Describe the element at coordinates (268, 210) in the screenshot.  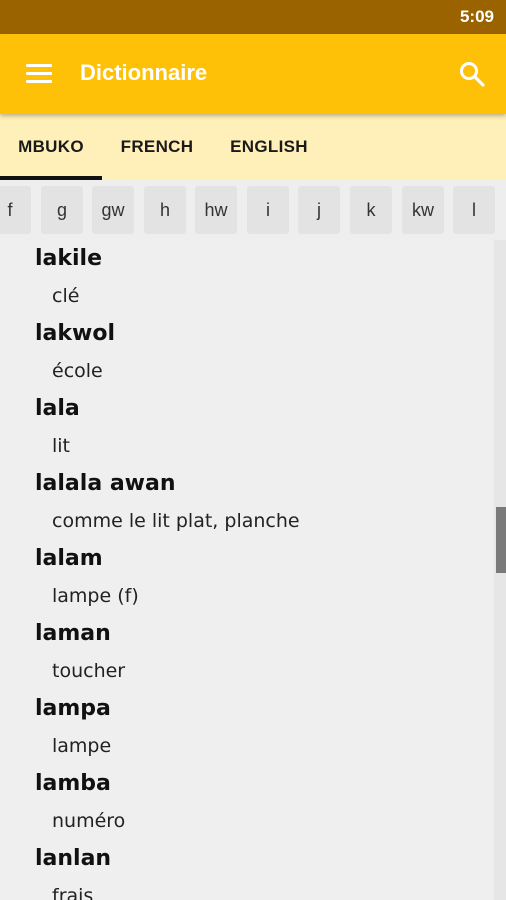
I see `letter-i: i` at that location.